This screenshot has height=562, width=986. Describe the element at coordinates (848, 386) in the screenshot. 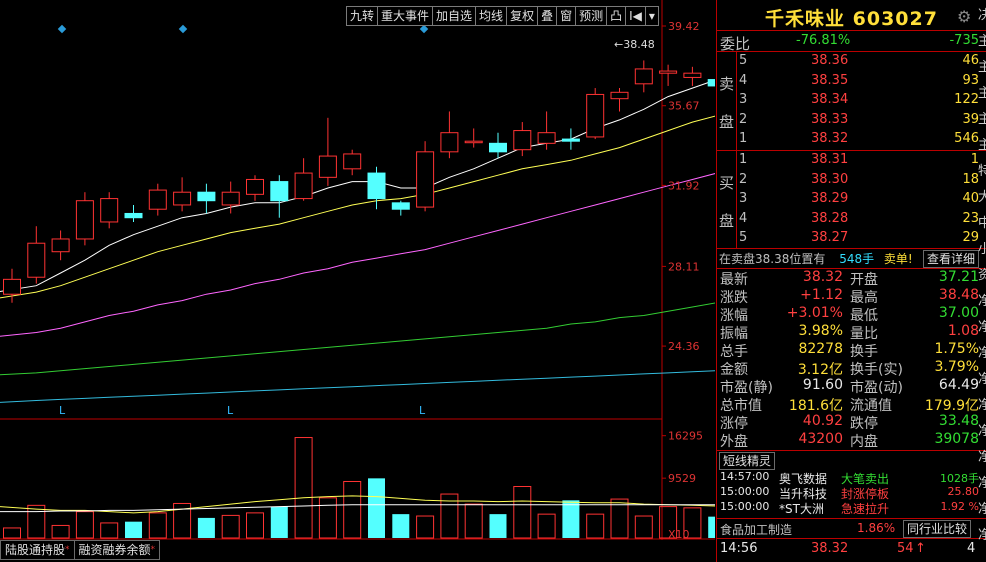

I see `quote-row: 市盈(静) 91.60 市盈(动) 64.49` at that location.